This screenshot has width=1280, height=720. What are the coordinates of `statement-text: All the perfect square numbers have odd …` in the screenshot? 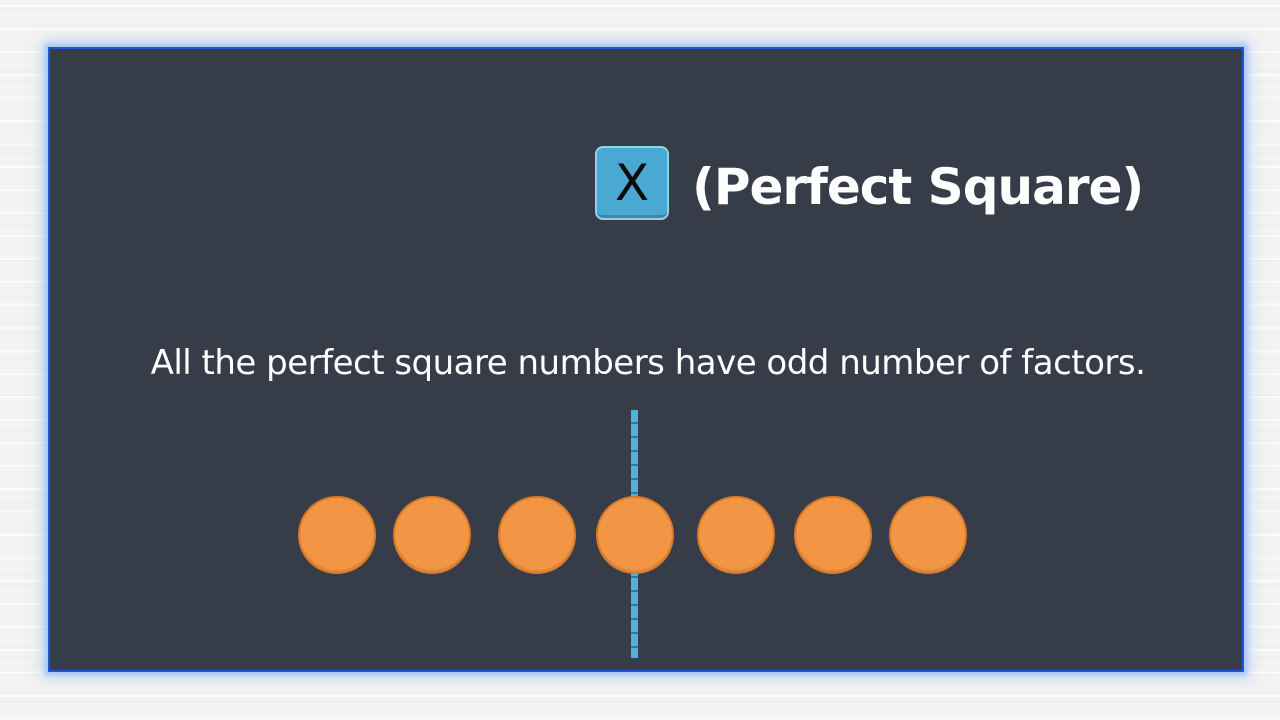 It's located at (648, 363).